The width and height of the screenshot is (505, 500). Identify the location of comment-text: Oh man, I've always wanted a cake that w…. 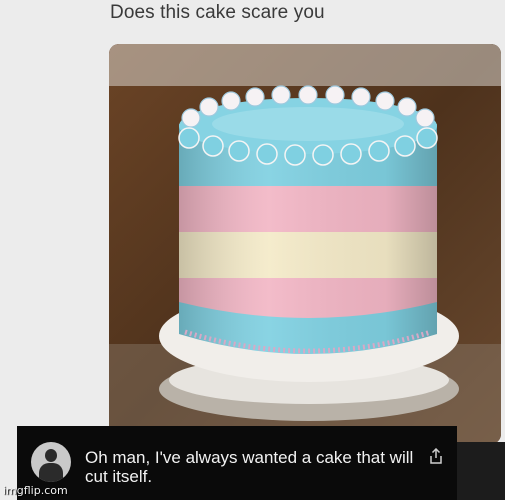
(249, 467).